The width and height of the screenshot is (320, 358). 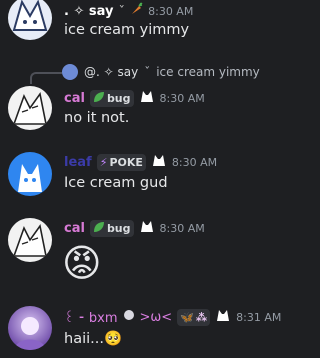 What do you see at coordinates (116, 183) in the screenshot?
I see `message-content: Ice cream gud` at bounding box center [116, 183].